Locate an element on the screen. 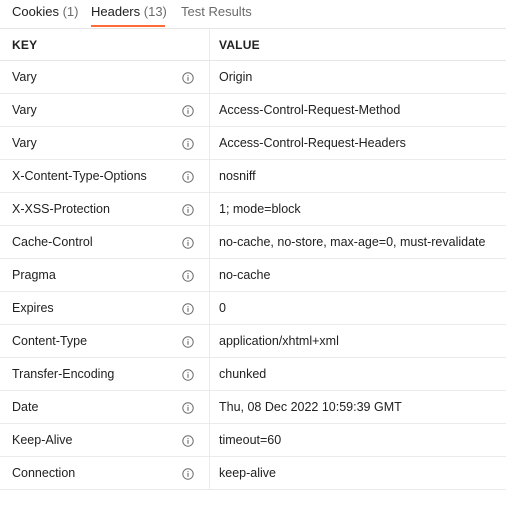 The image size is (506, 512). header-value: Access-Control-Request-Headers is located at coordinates (312, 143).